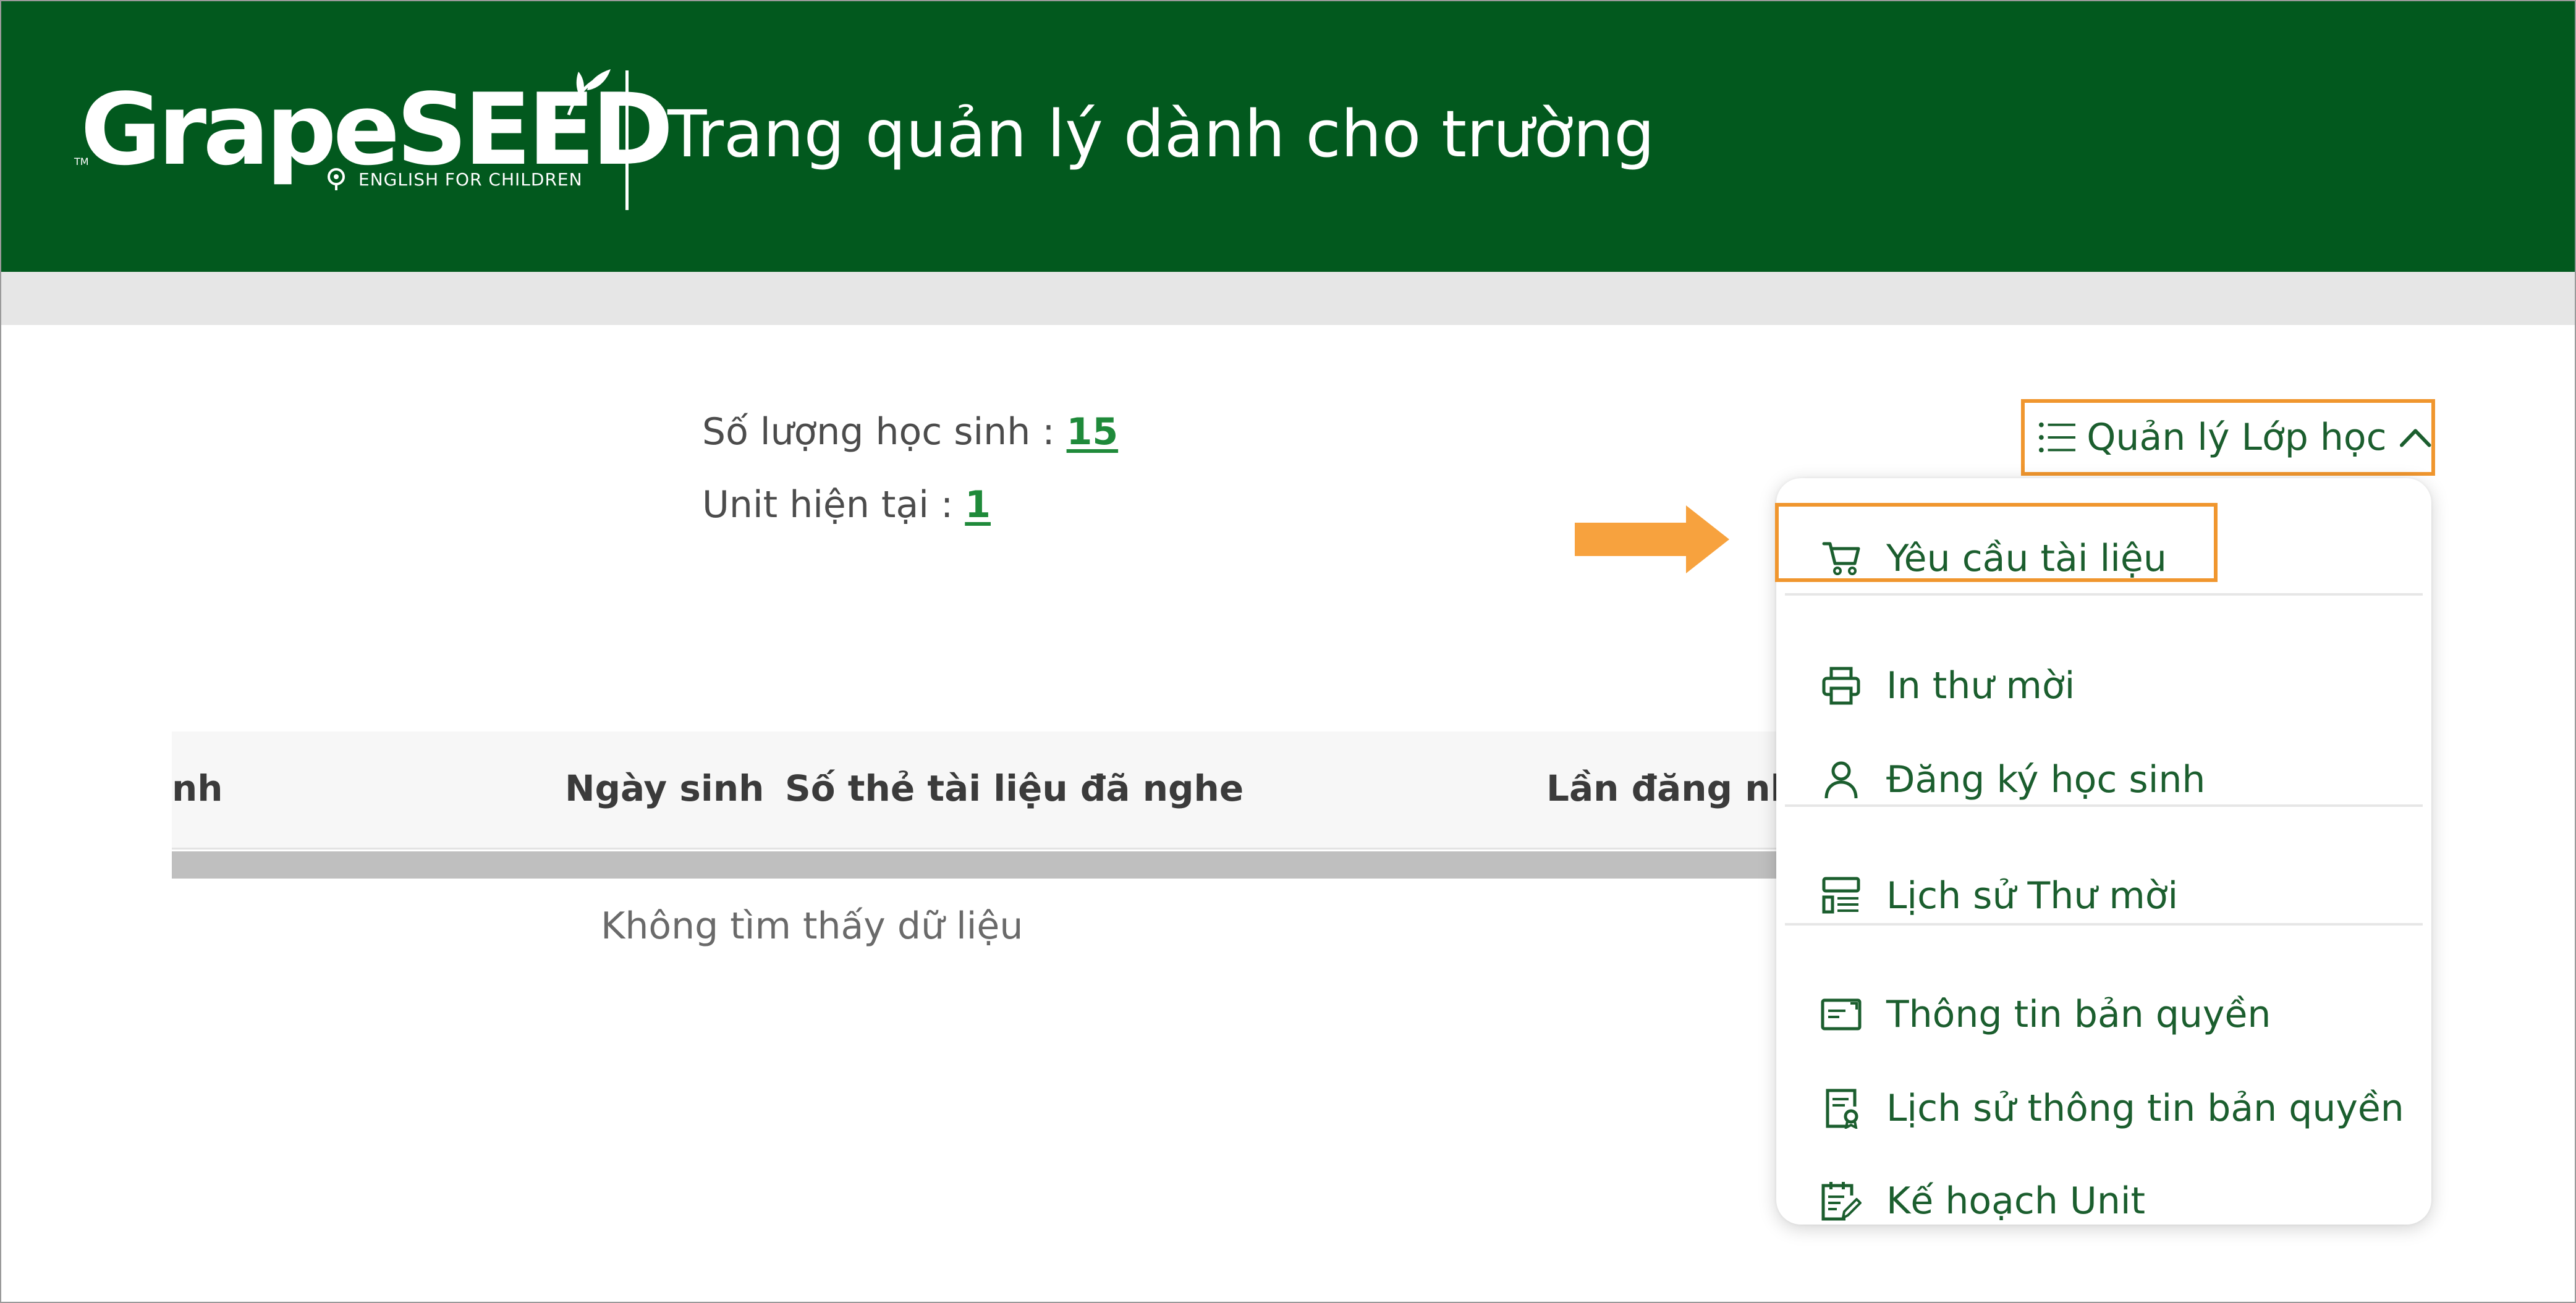 Image resolution: width=2576 pixels, height=1303 pixels. I want to click on class-management-button: Quản lý Lớp học, so click(2228, 437).